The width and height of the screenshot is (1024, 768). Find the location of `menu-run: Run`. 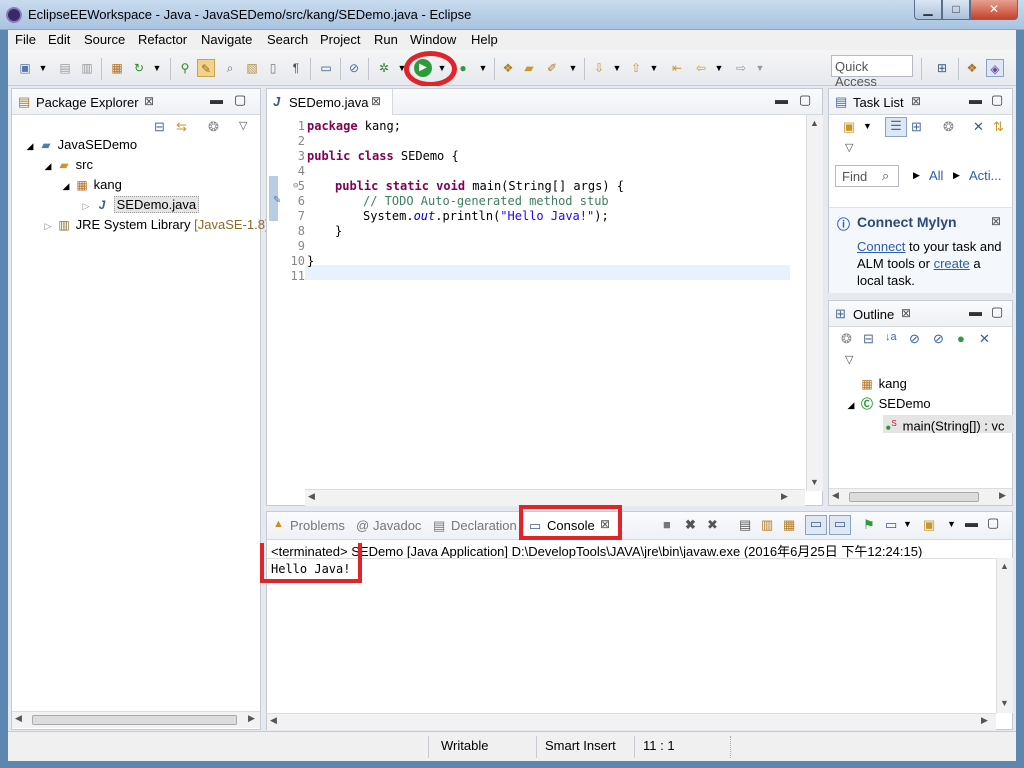

menu-run: Run is located at coordinates (386, 39).